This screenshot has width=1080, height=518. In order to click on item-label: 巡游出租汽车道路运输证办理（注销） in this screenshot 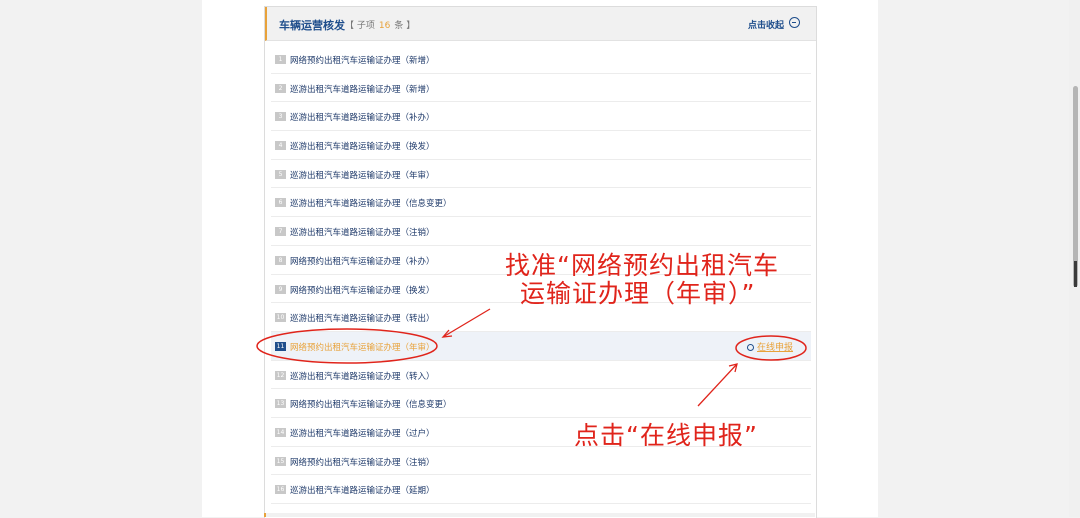, I will do `click(362, 232)`.